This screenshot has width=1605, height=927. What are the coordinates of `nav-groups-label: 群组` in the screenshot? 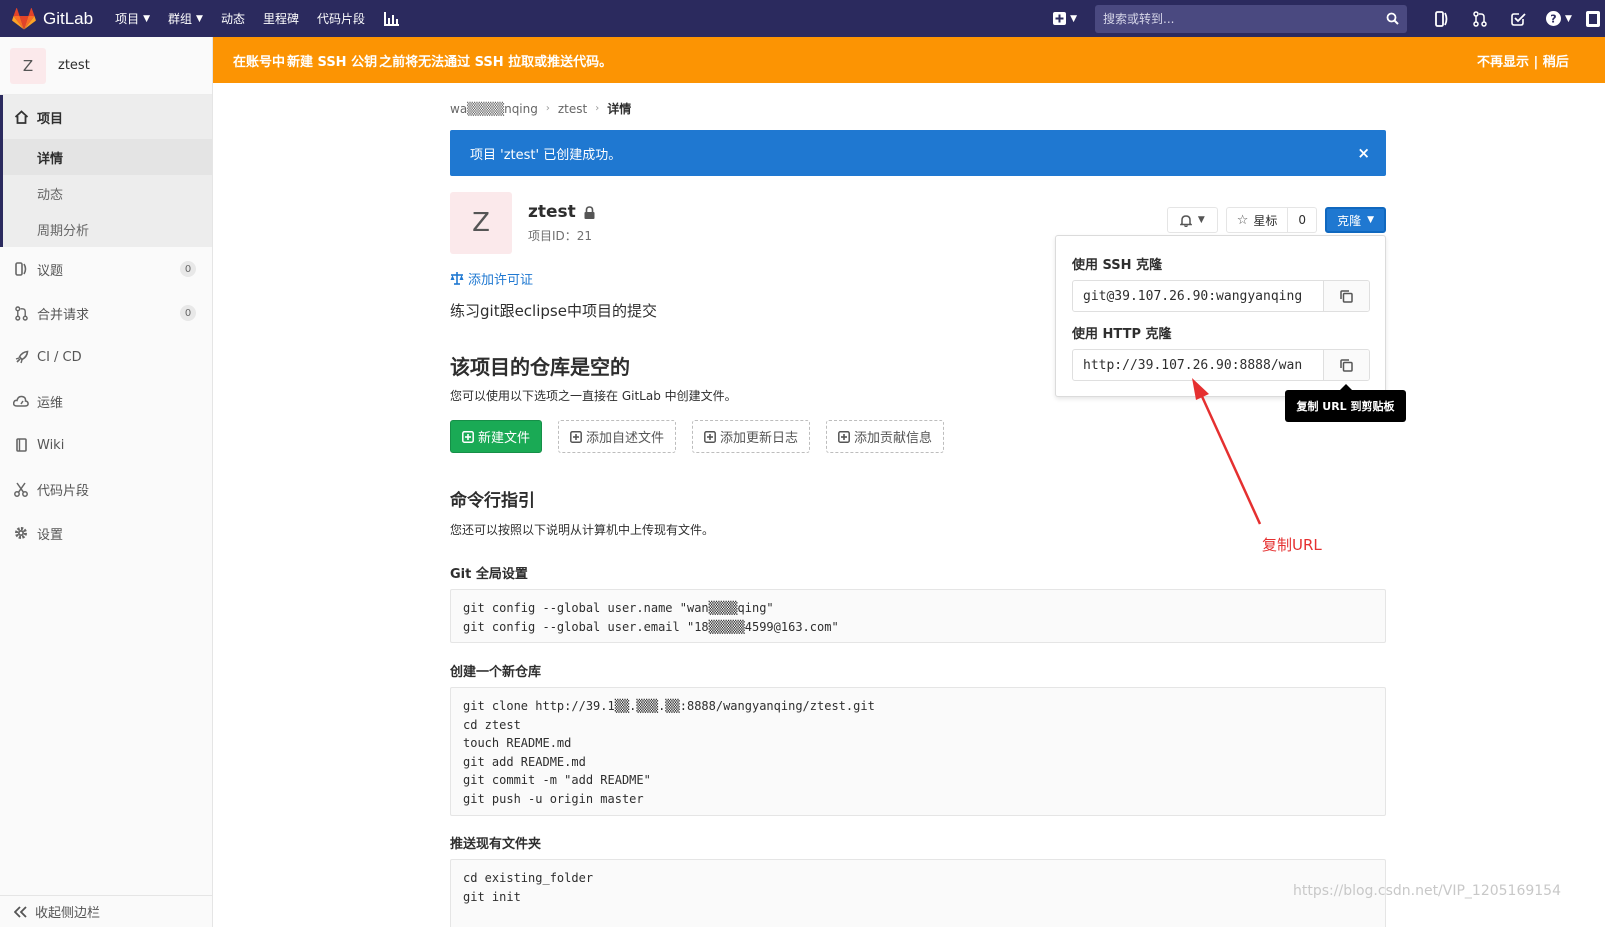 It's located at (180, 19).